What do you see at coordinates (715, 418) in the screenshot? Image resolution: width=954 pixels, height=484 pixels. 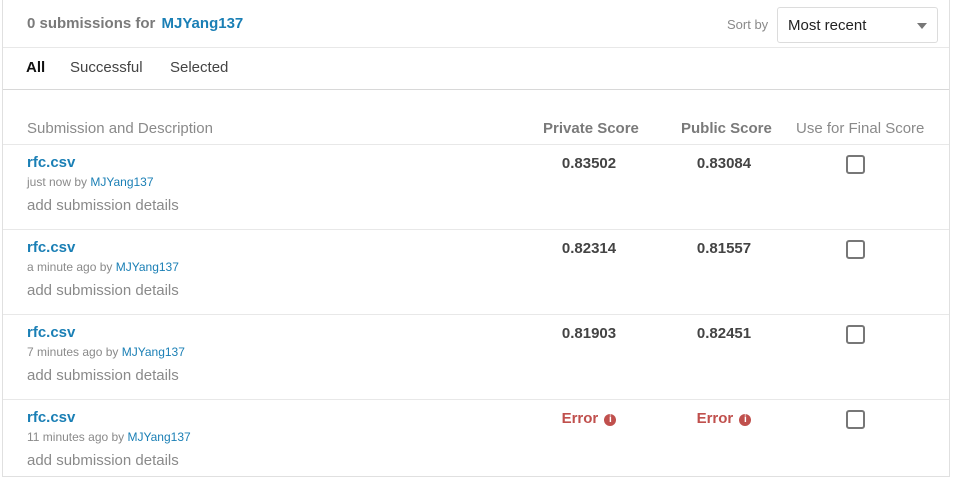 I see `public-score-error-text: Error` at bounding box center [715, 418].